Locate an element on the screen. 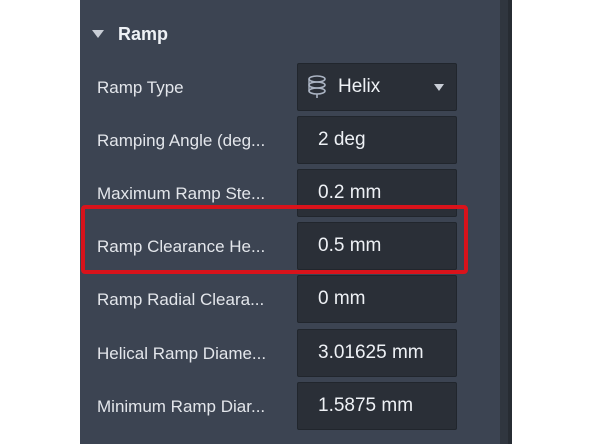  ramping-angle-value: 2 deg is located at coordinates (342, 139).